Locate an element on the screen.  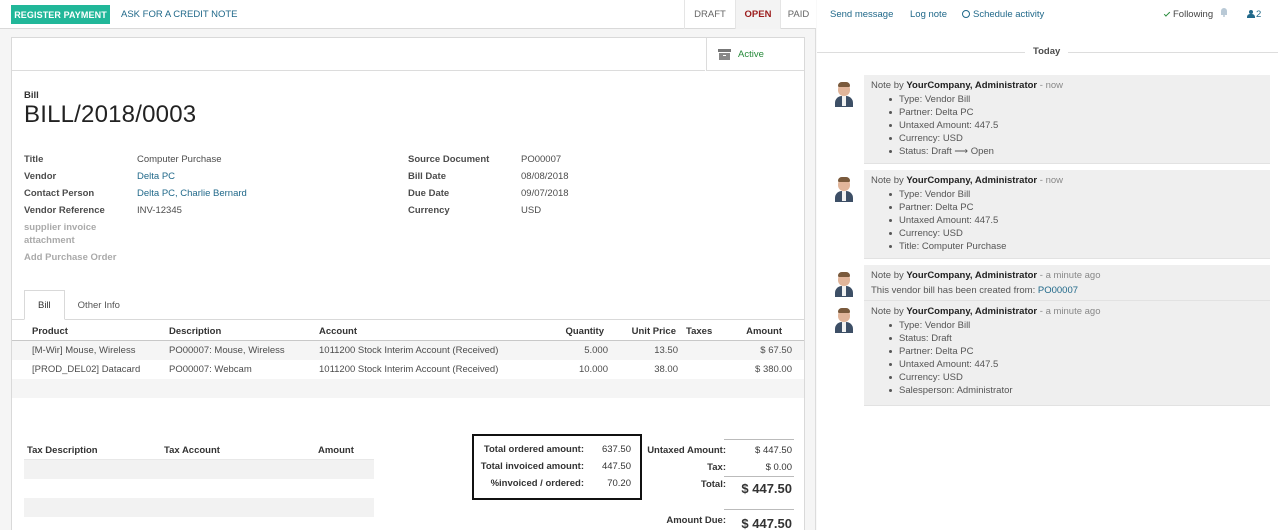
summary-row: %invoiced / ordered: 70.20 is located at coordinates (557, 483).